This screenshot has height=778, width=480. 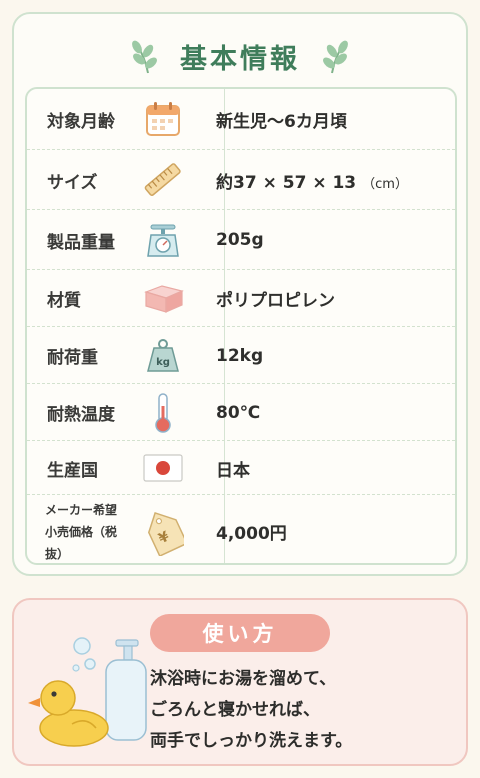 What do you see at coordinates (81, 509) in the screenshot?
I see `price-label-line1: メーカー希望` at bounding box center [81, 509].